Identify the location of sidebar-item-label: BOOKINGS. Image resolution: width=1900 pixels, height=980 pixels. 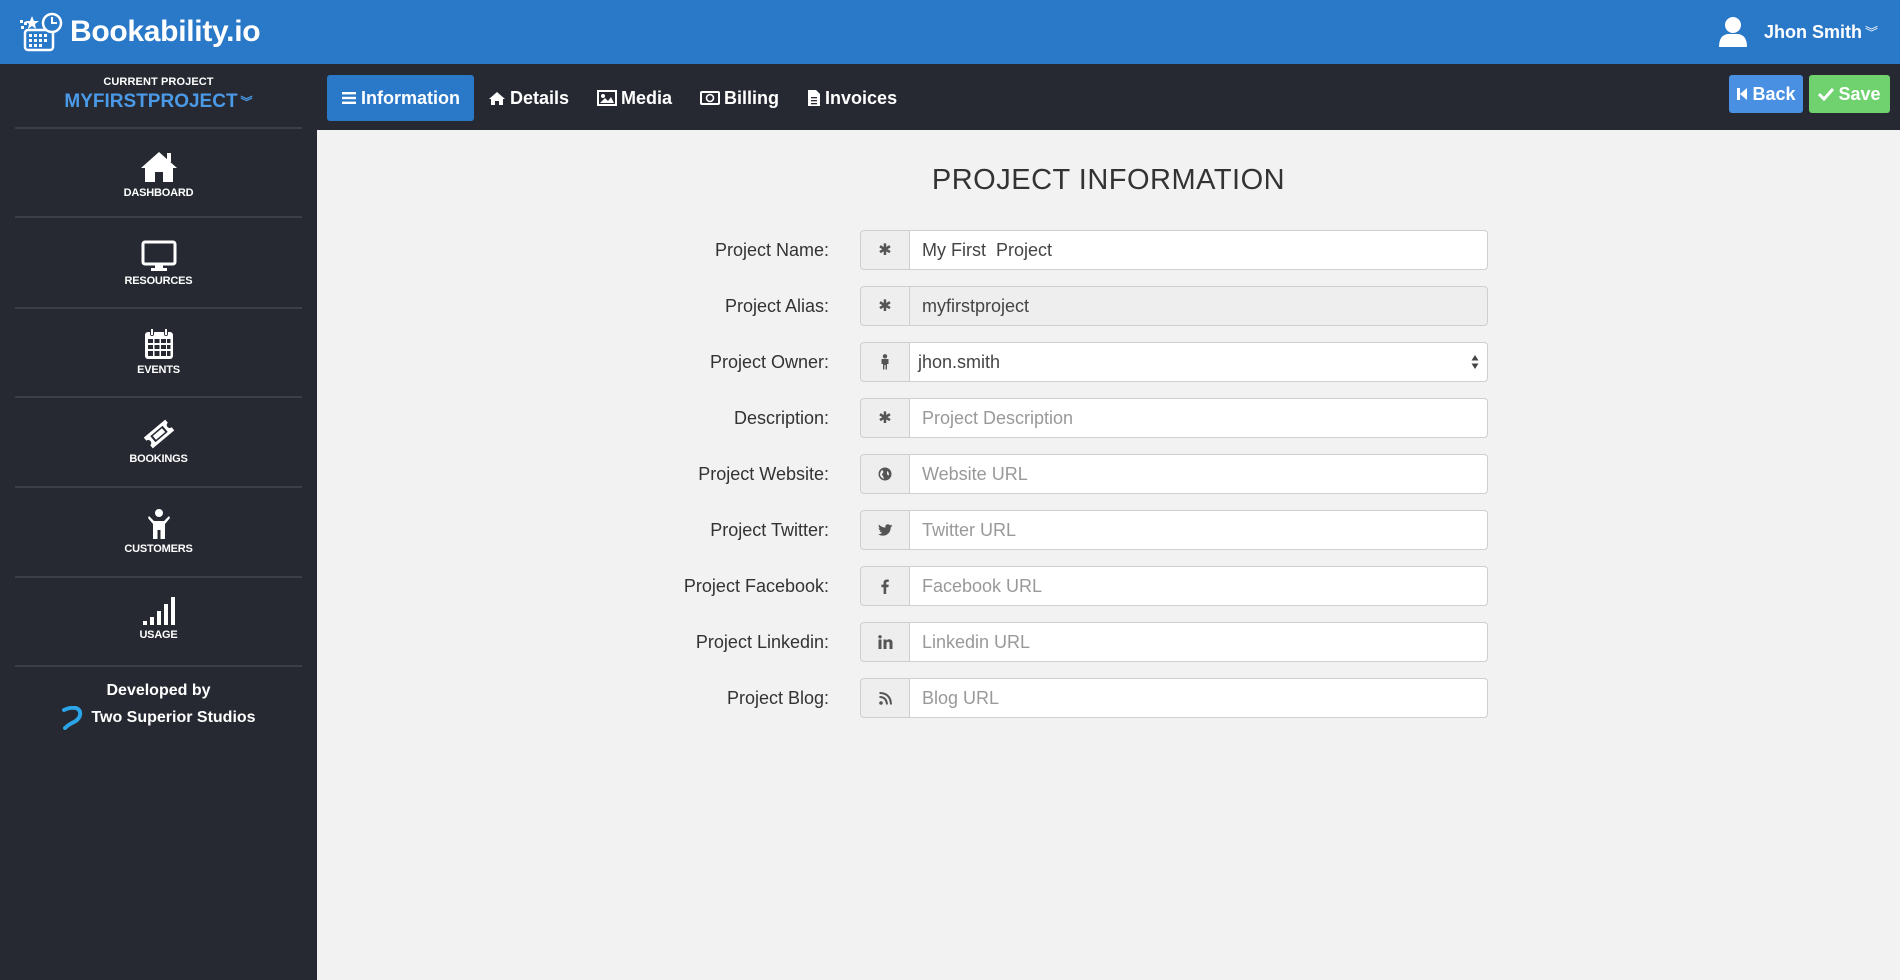
(158, 459).